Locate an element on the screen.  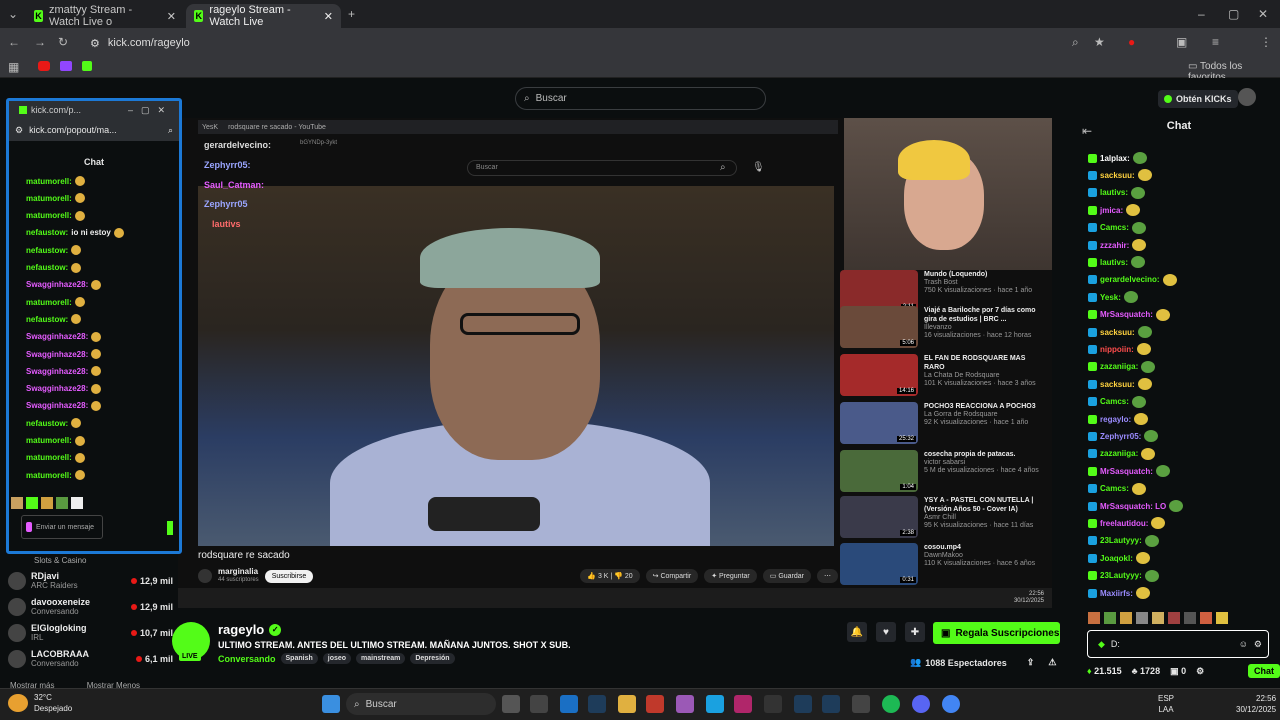
sidebar-channel: davooxeneize Conversando 12,9 mil is located at coordinates (90, 607).